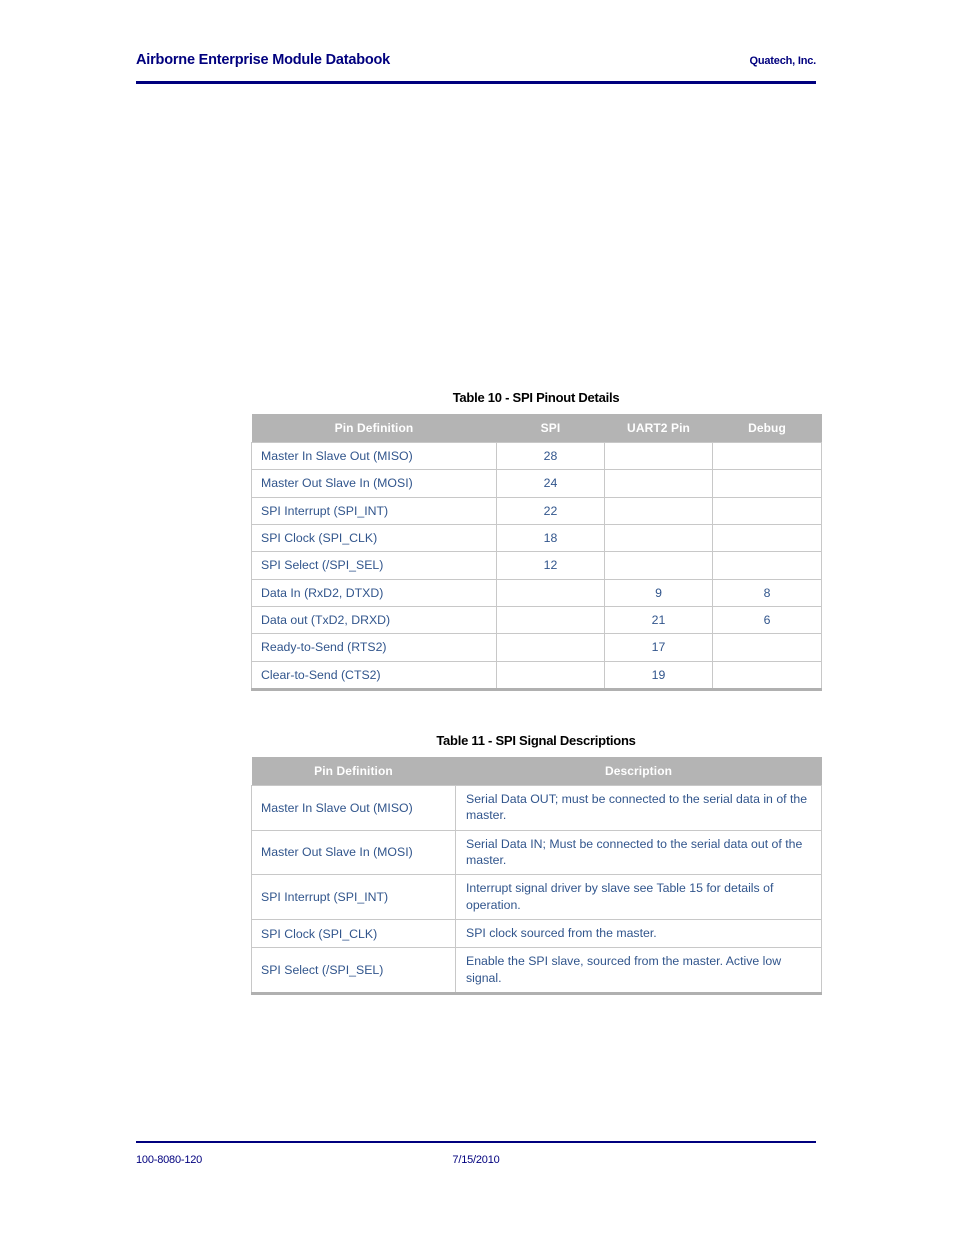  I want to click on page-footer: 100-8080-120 7/15/2010, so click(476, 1162).